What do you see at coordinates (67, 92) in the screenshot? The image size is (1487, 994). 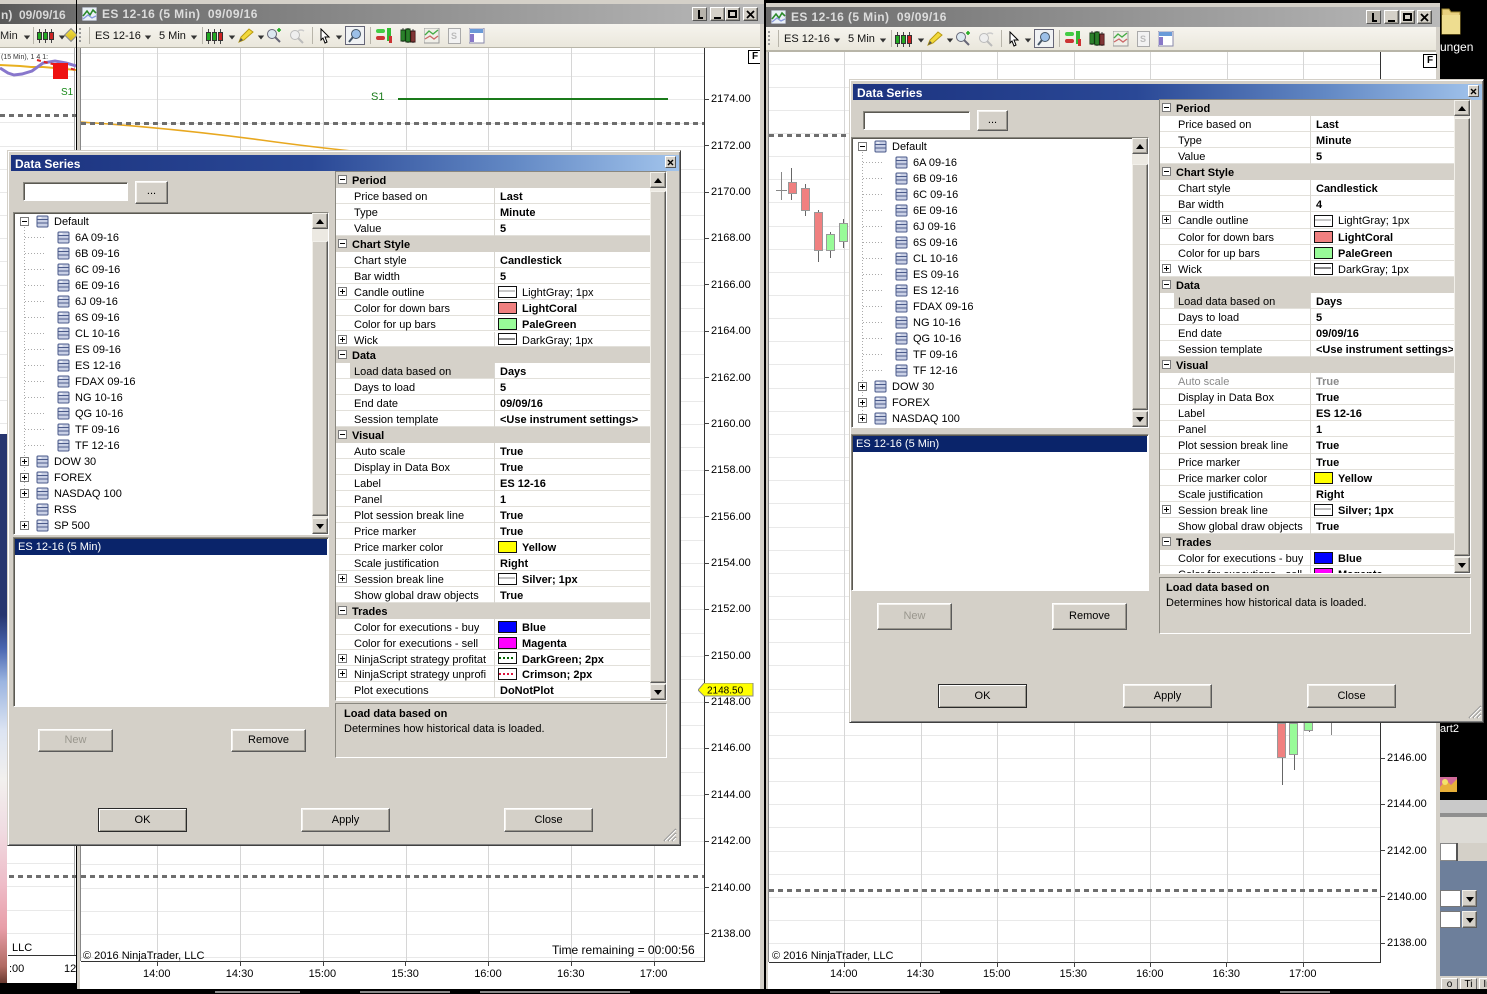 I see `svg-text: S1` at bounding box center [67, 92].